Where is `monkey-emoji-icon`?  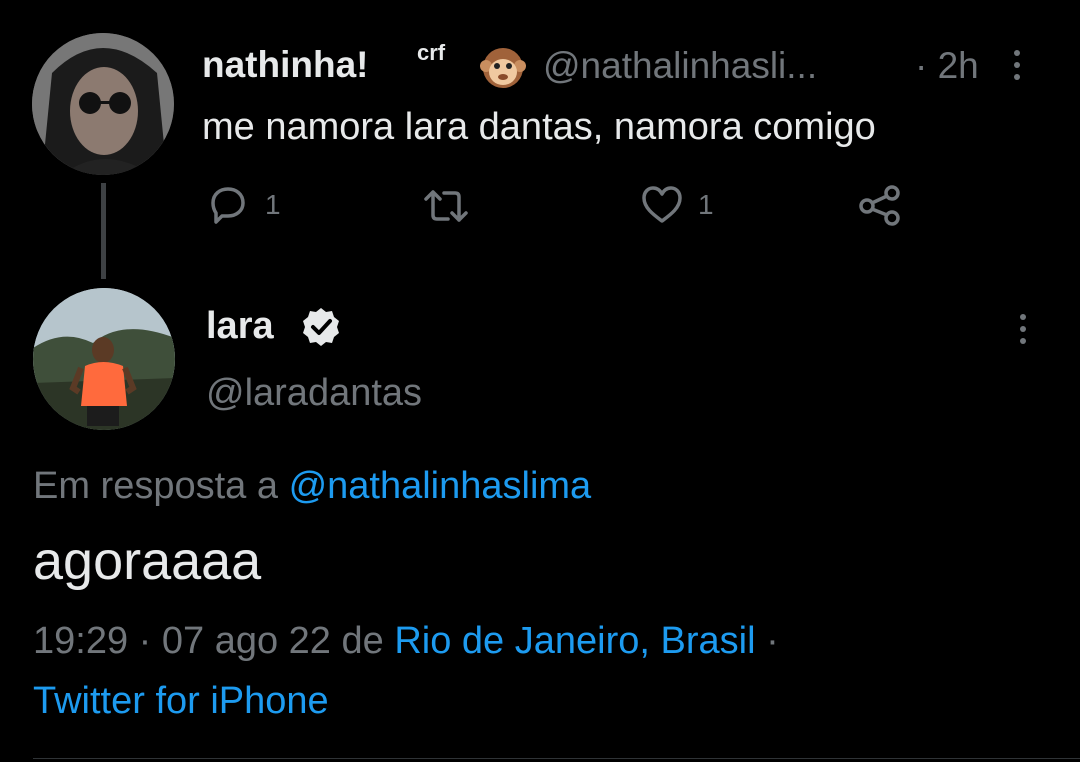
monkey-emoji-icon is located at coordinates (503, 67).